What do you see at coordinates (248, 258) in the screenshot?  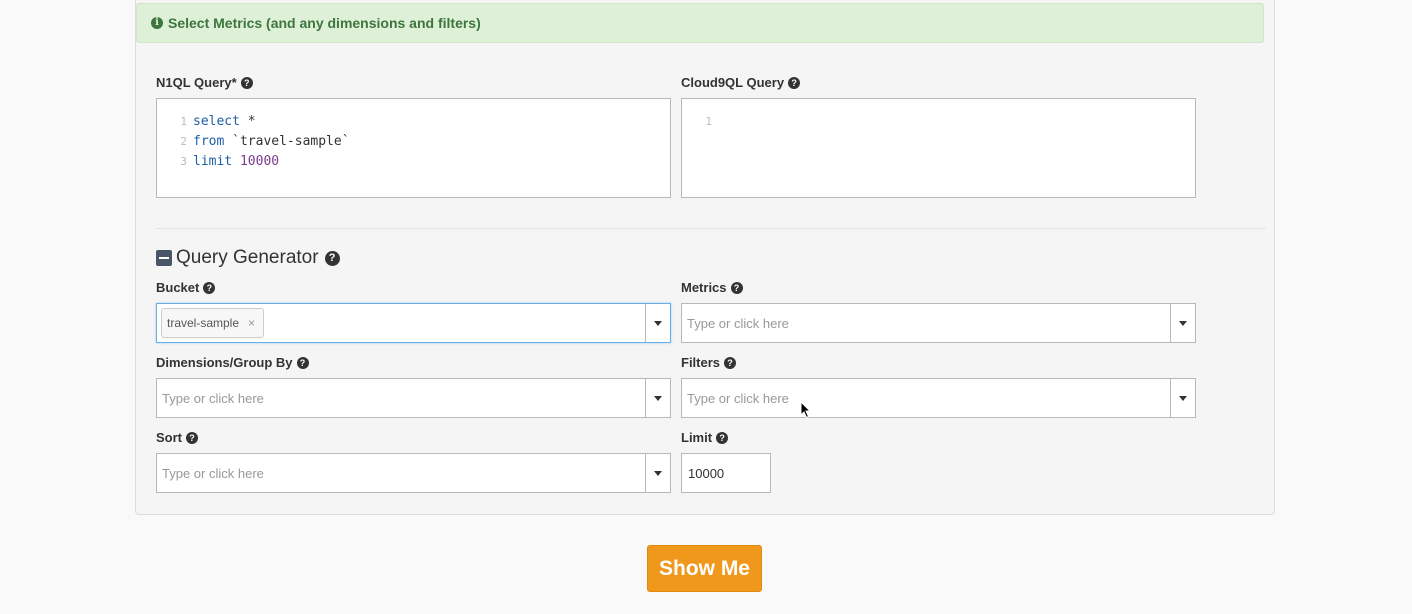 I see `query-generator-title: Query Generator ?` at bounding box center [248, 258].